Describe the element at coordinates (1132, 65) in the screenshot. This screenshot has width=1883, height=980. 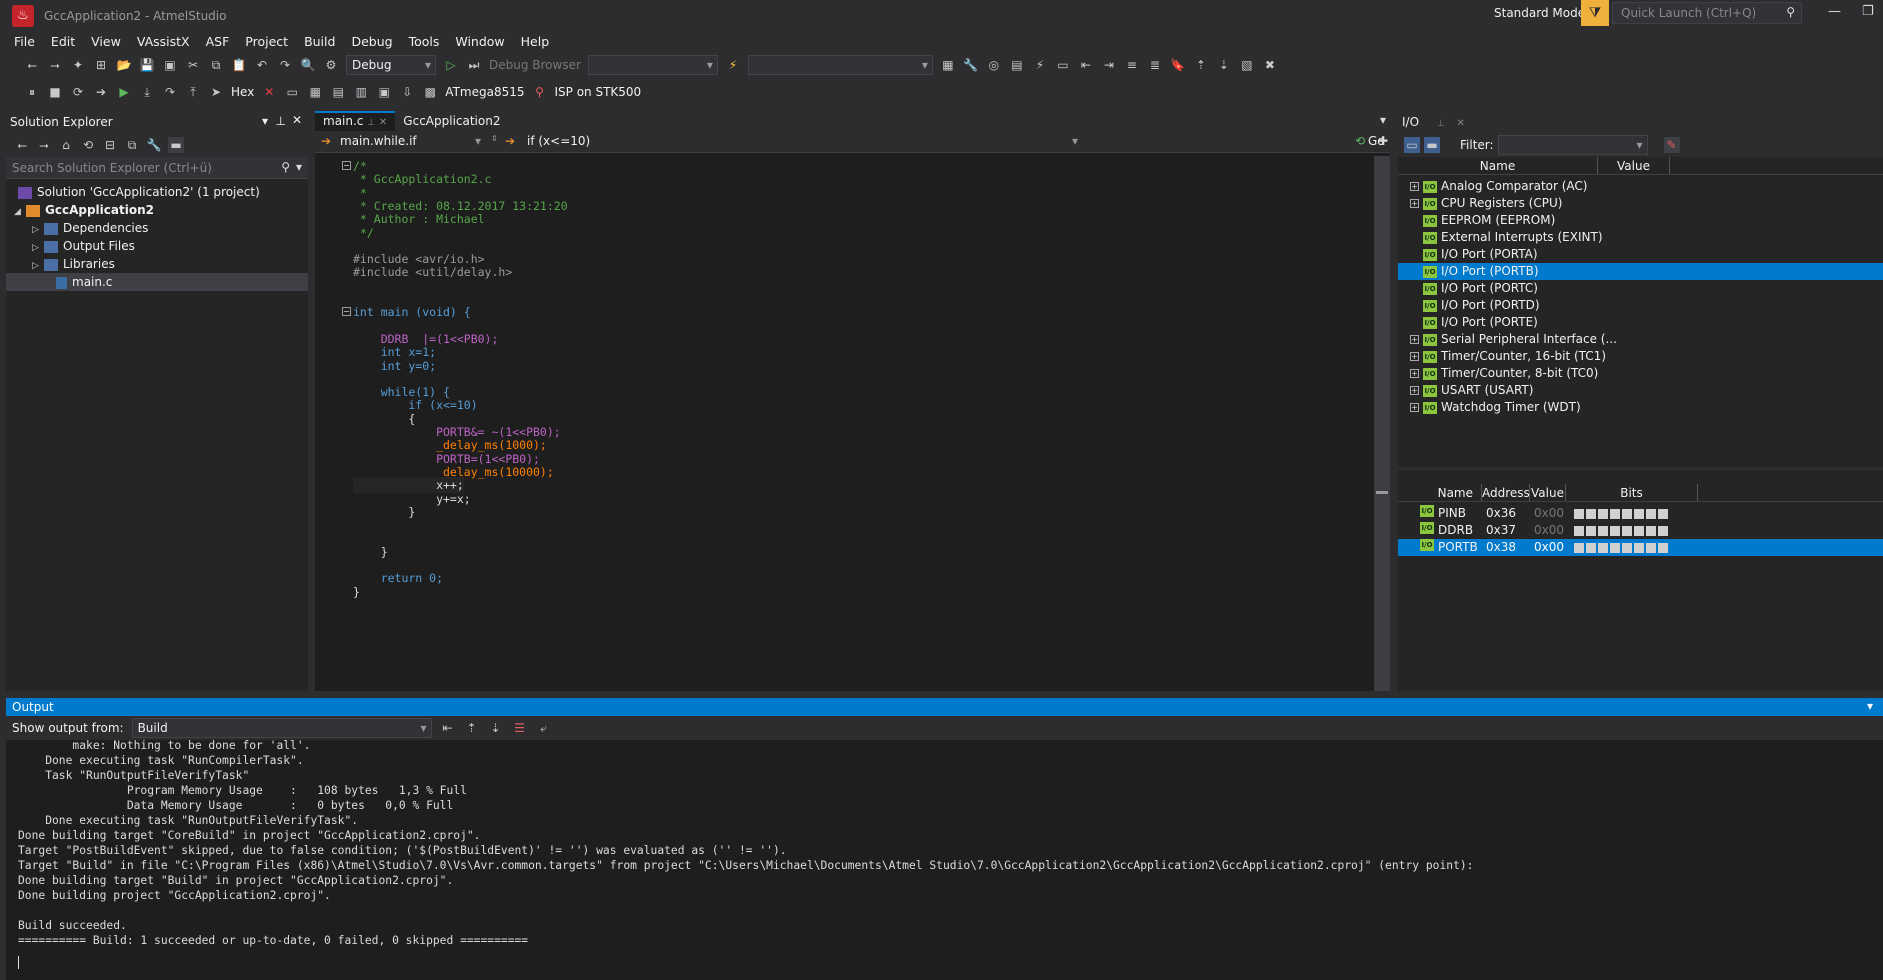
I see `comment-icon: ≡` at that location.